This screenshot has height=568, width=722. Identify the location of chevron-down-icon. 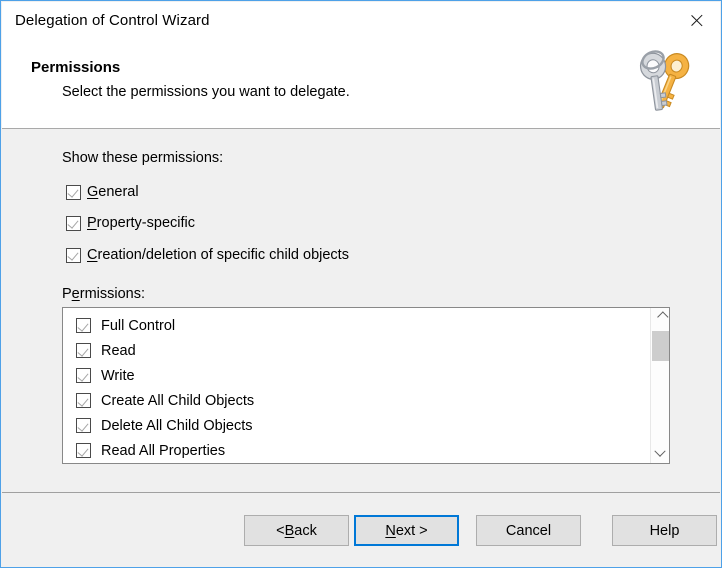
(660, 451).